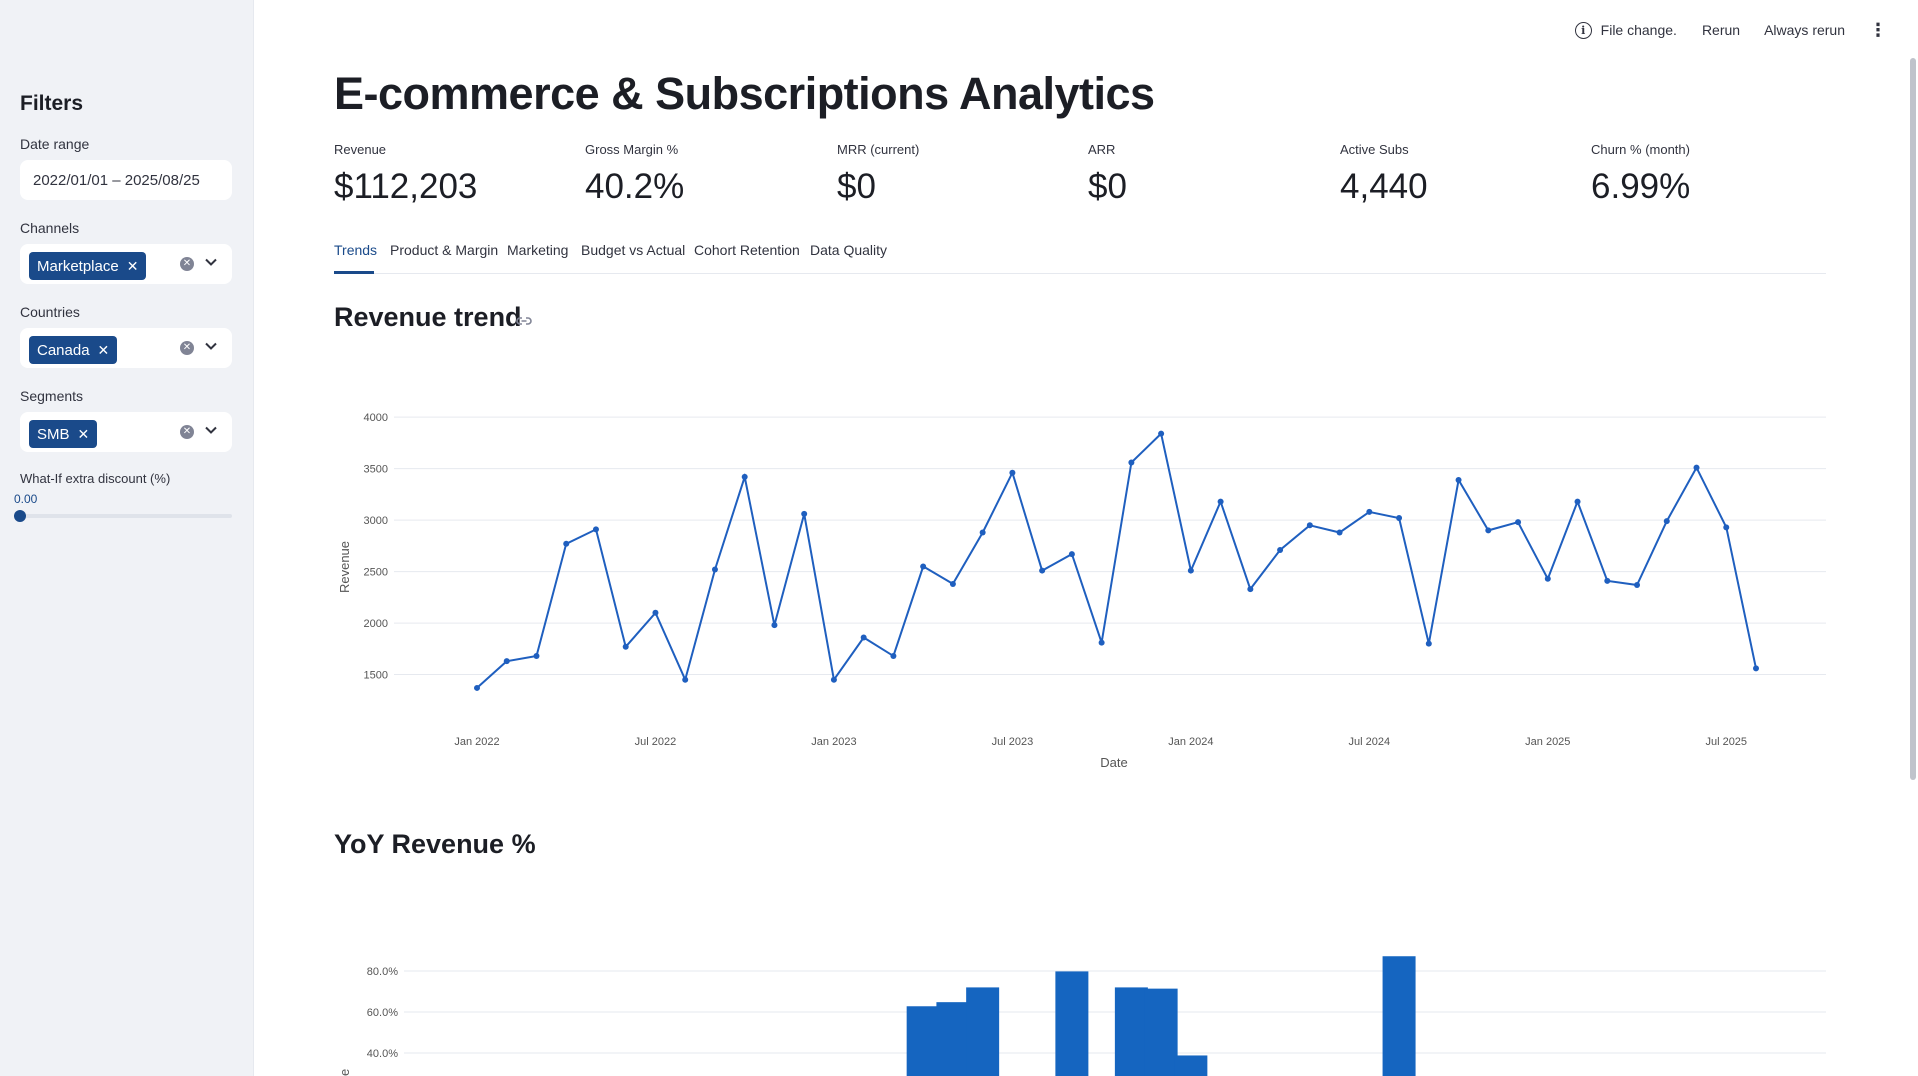 Image resolution: width=1918 pixels, height=1076 pixels. What do you see at coordinates (116, 180) in the screenshot?
I see `date-range-value: 2022/01/01 – 2025/08/25` at bounding box center [116, 180].